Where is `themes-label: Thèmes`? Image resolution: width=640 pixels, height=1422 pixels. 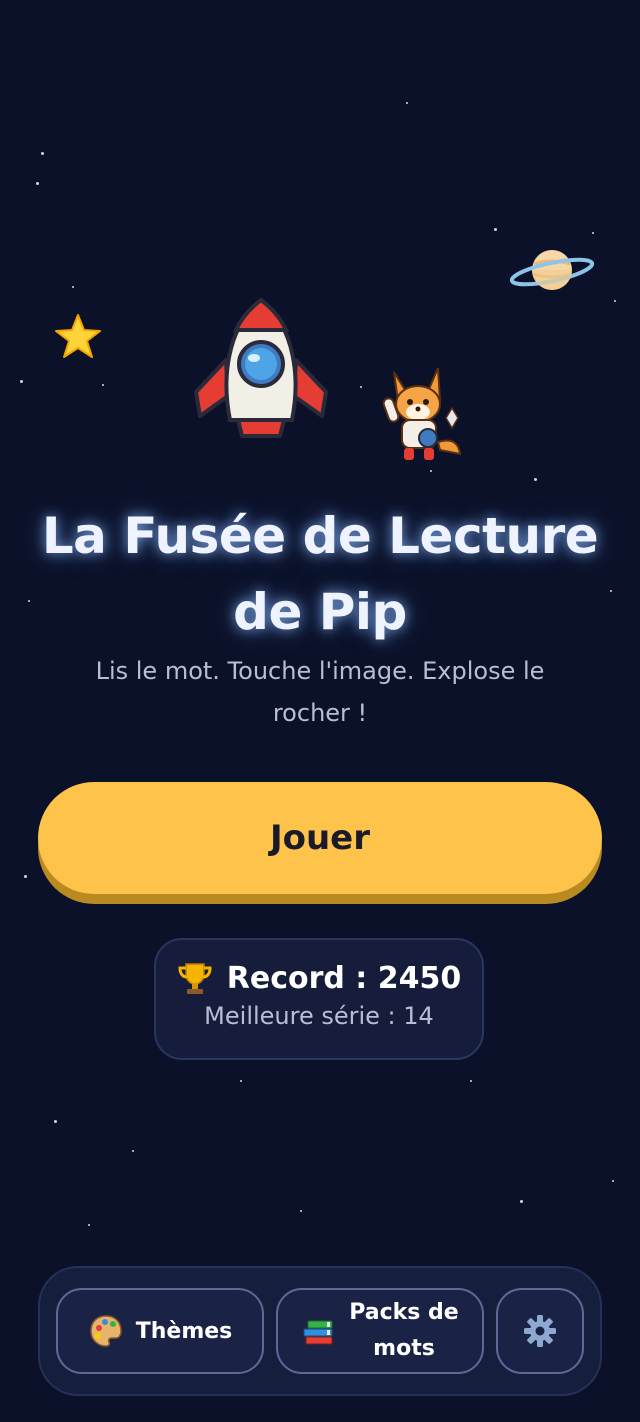
themes-label: Thèmes is located at coordinates (184, 1331).